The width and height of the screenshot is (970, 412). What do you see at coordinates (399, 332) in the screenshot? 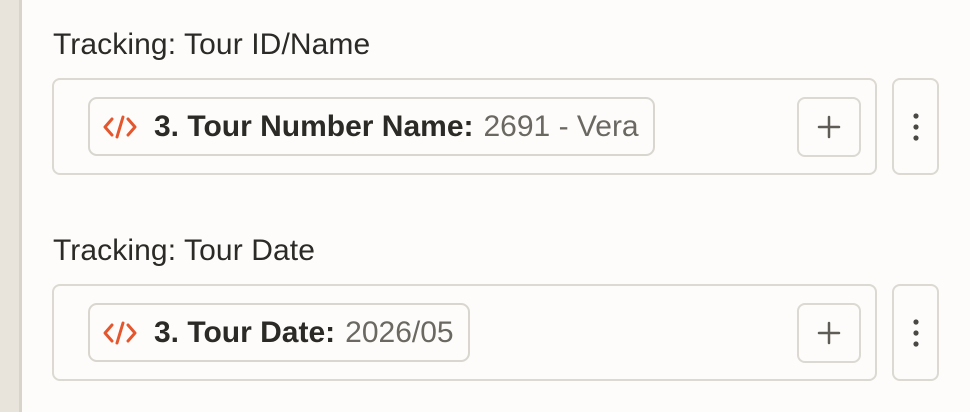
I see `token-value: 2026/05` at bounding box center [399, 332].